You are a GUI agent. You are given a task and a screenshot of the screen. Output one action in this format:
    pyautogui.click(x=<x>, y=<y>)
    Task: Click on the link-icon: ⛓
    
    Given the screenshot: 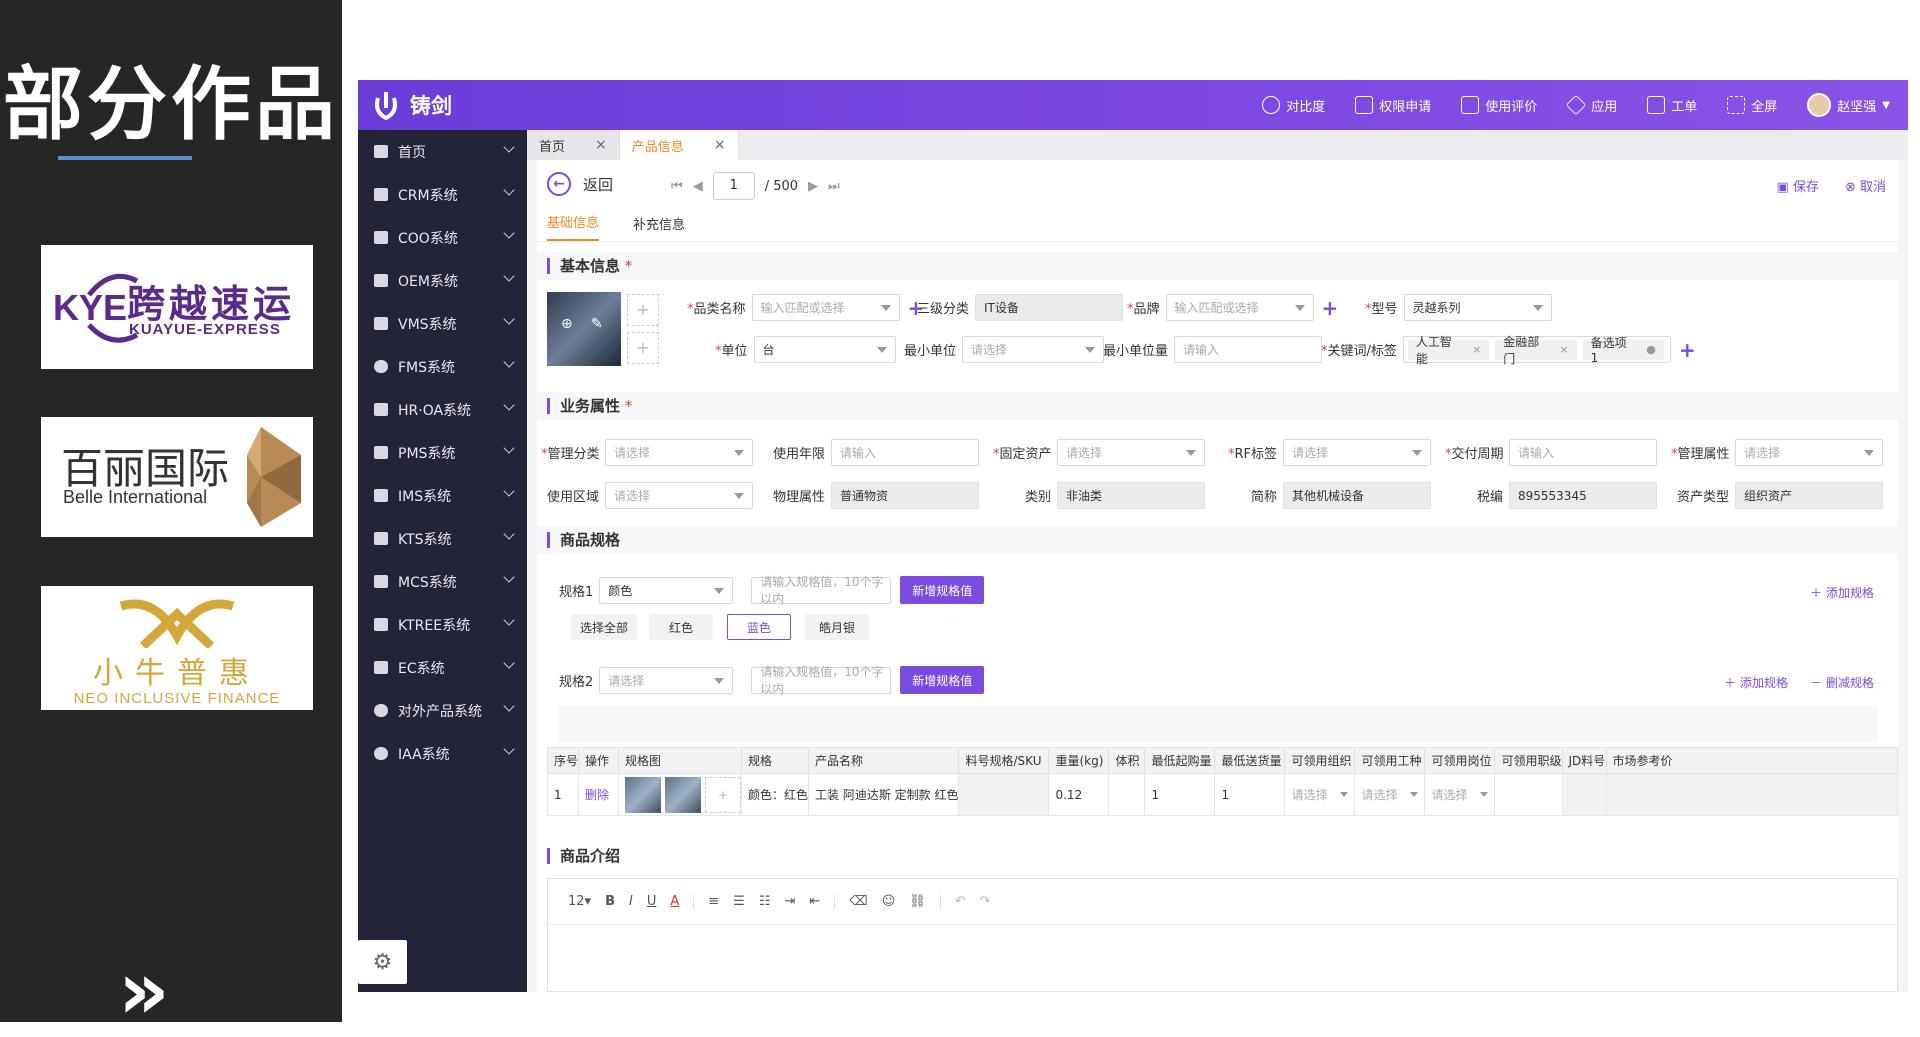 What is the action you would take?
    pyautogui.click(x=917, y=901)
    